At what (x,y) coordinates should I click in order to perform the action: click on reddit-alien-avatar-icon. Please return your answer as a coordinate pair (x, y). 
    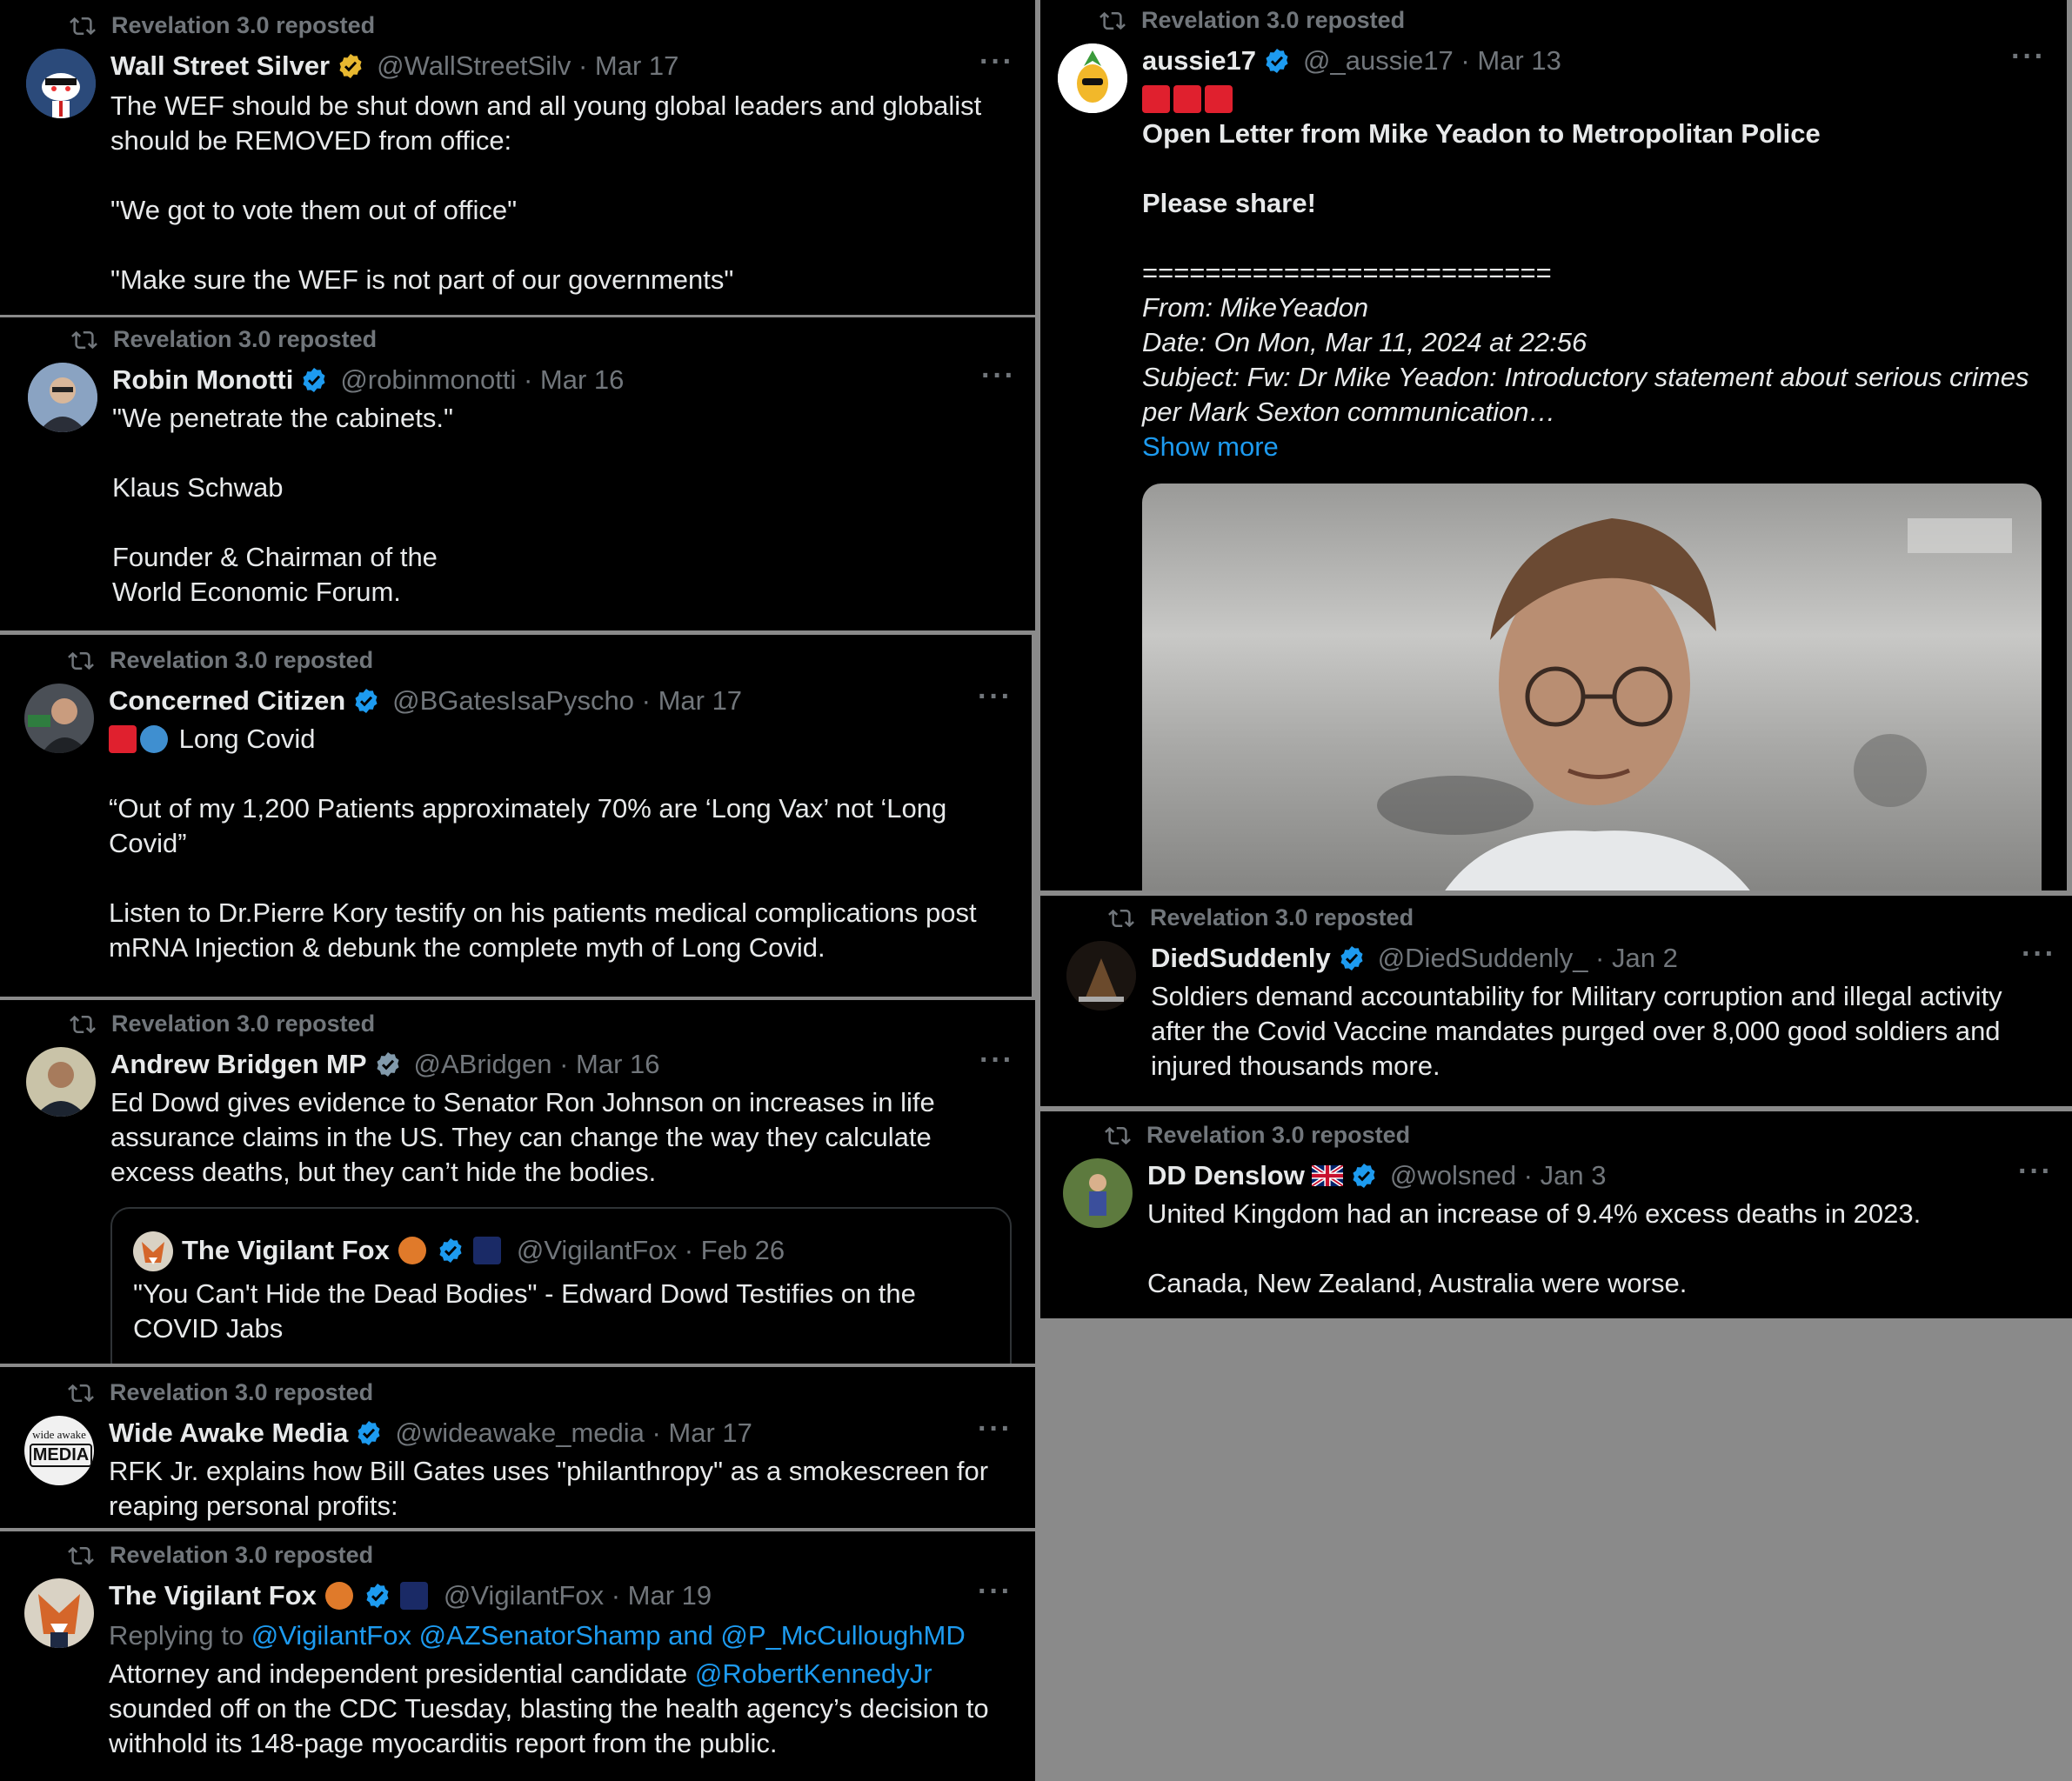
    Looking at the image, I should click on (61, 83).